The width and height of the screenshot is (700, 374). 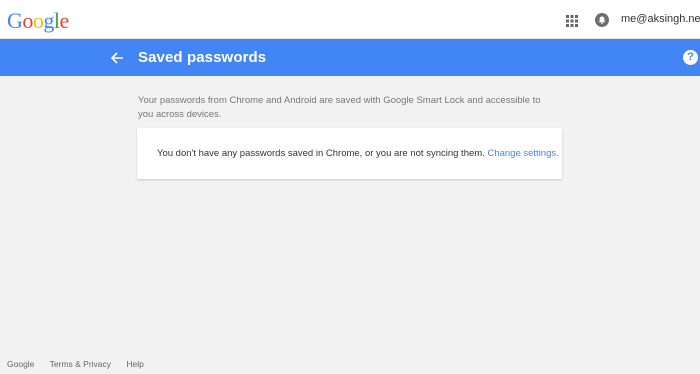 I want to click on apps-grid-icon, so click(x=572, y=20).